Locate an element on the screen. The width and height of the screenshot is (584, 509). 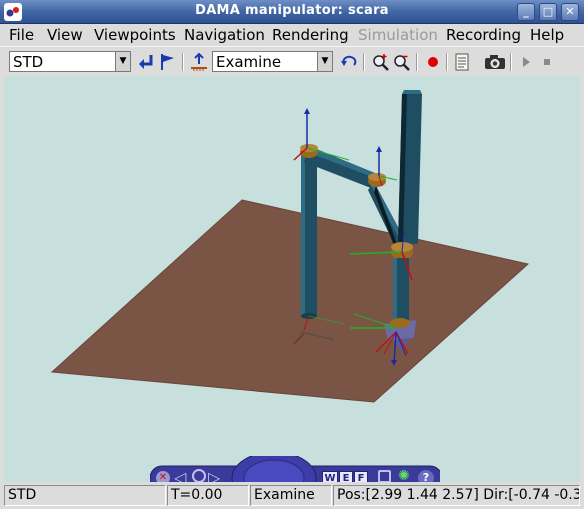
status-position: Pos:[2.99 1.44 2.57] Dir:[-0.74 -0.3 is located at coordinates (456, 495).